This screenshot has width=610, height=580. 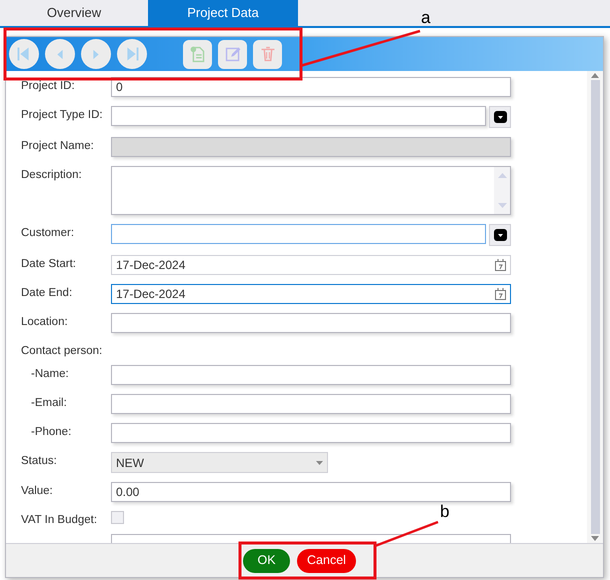 I want to click on field-label: VAT In Budget:, so click(x=59, y=520).